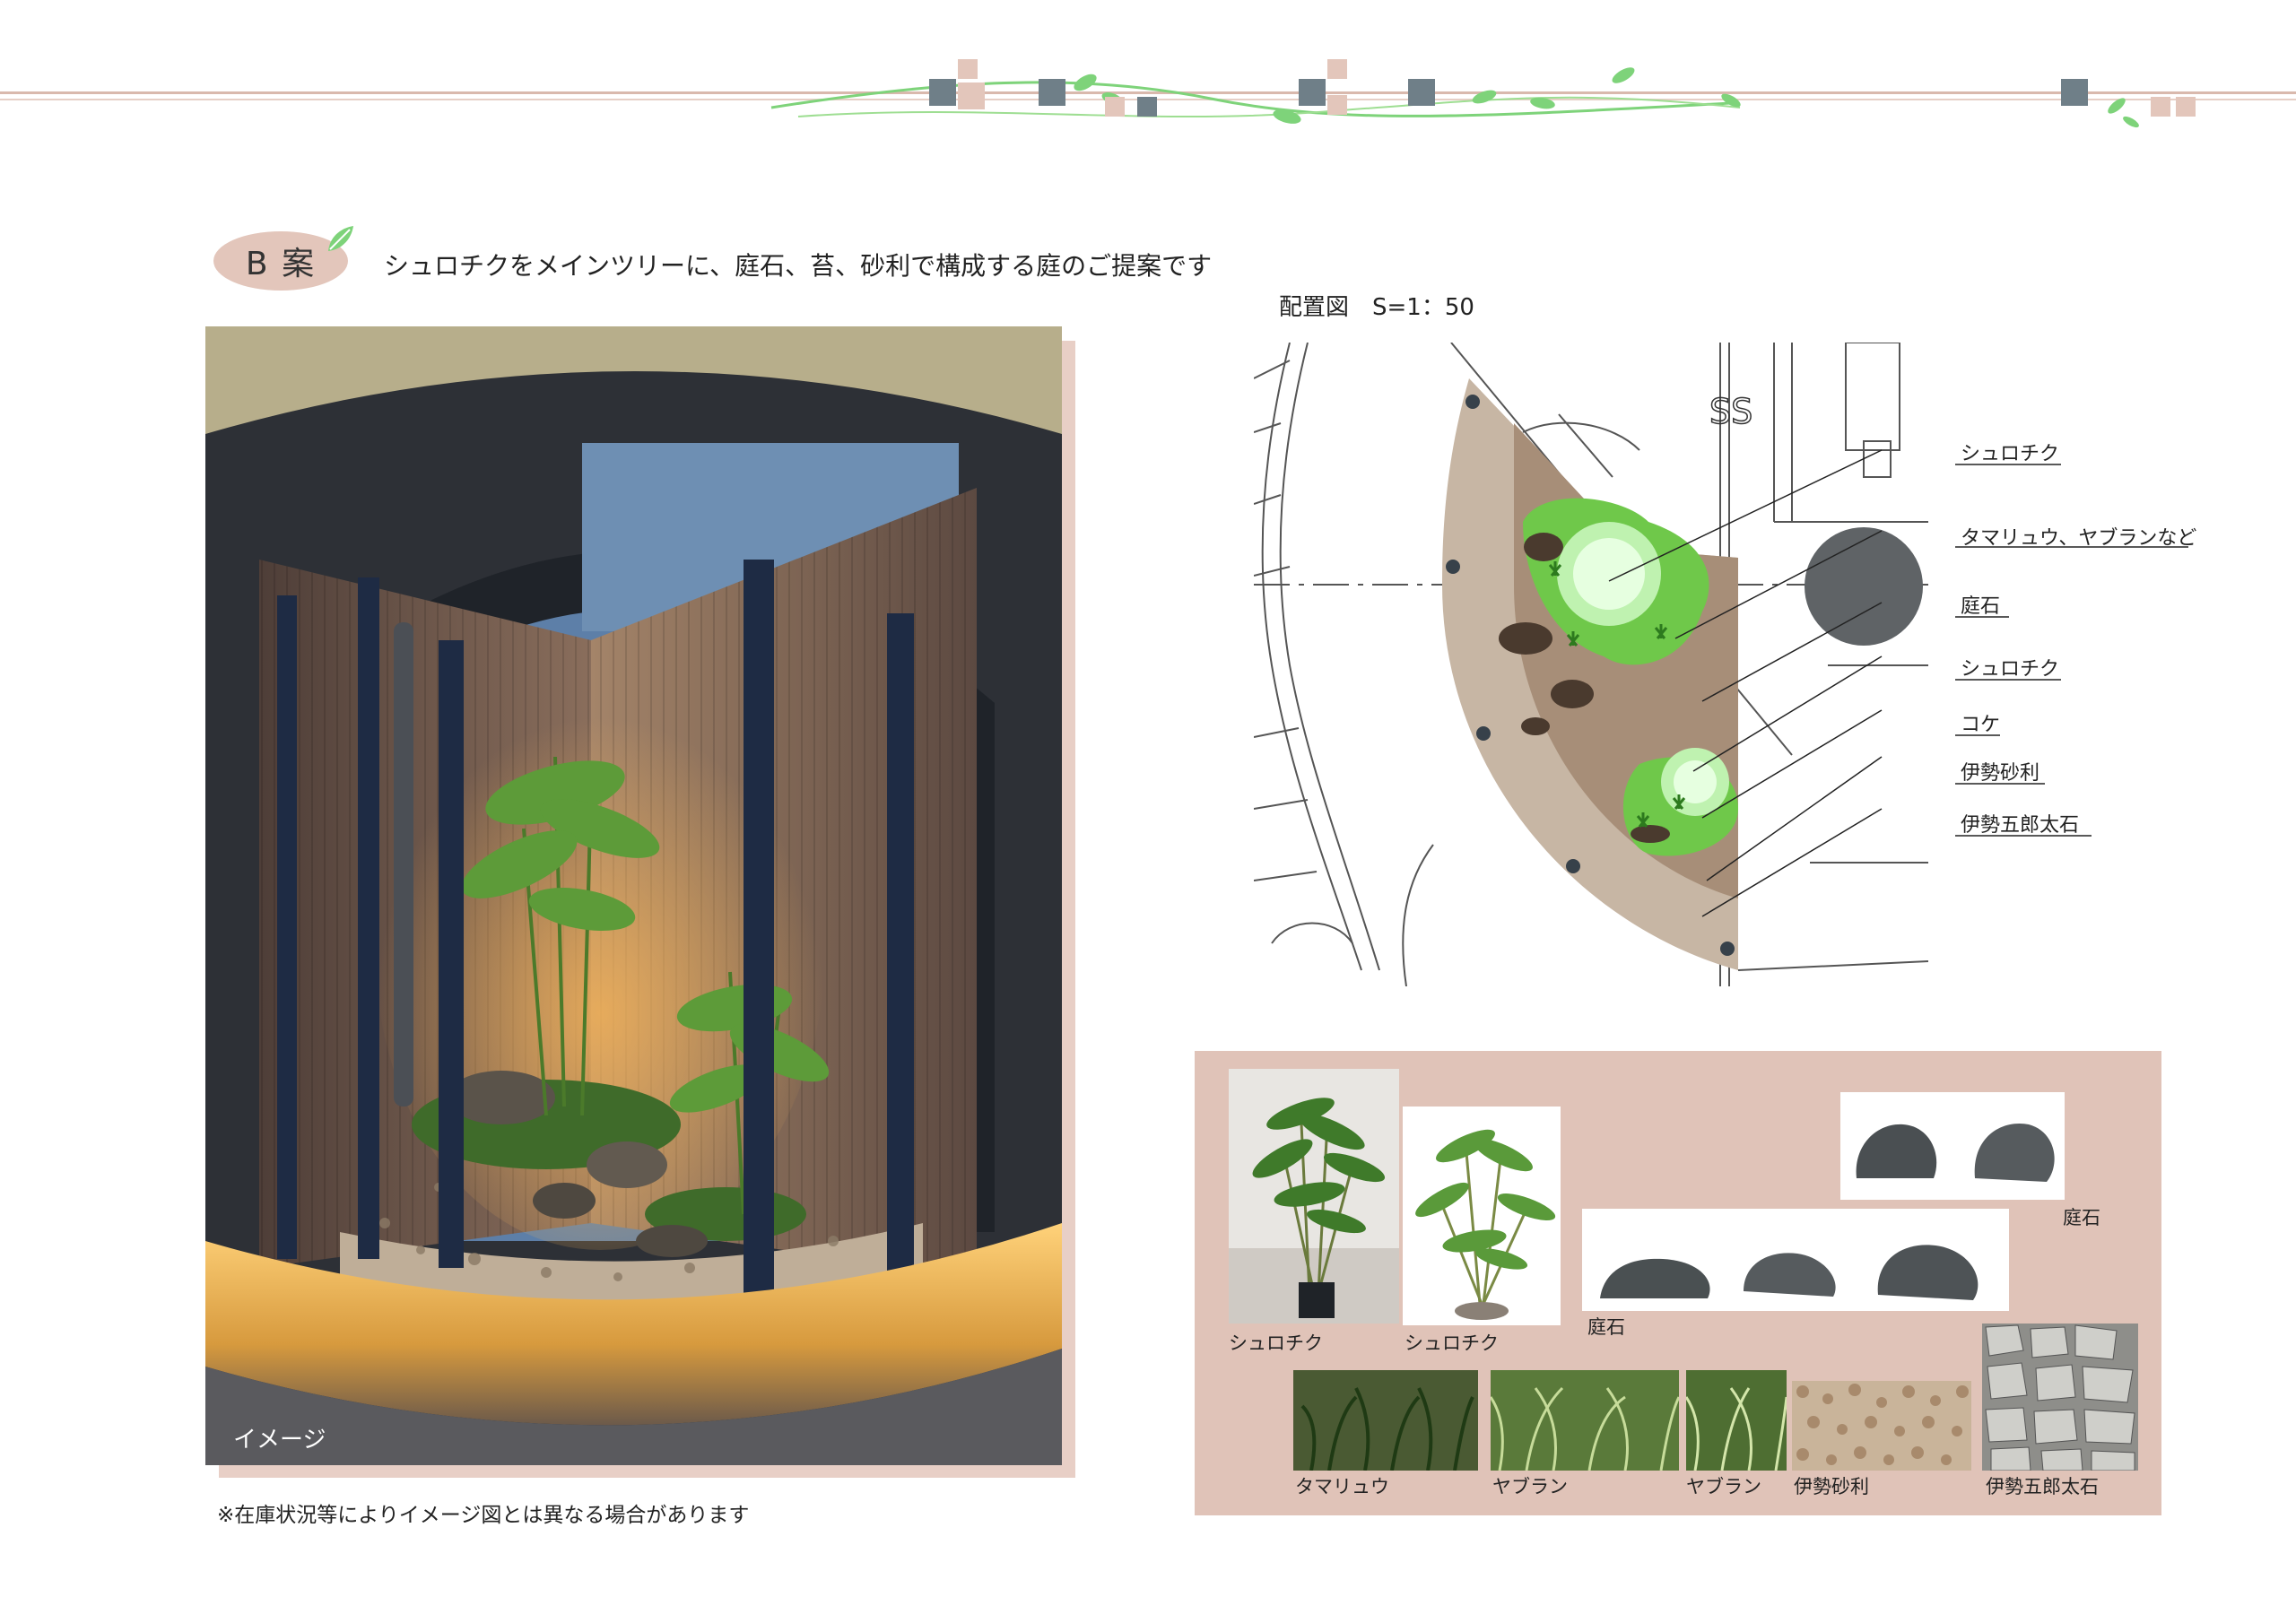 This screenshot has height=1623, width=2296. What do you see at coordinates (1831, 1486) in the screenshot?
I see `material-label: 伊勢砂利` at bounding box center [1831, 1486].